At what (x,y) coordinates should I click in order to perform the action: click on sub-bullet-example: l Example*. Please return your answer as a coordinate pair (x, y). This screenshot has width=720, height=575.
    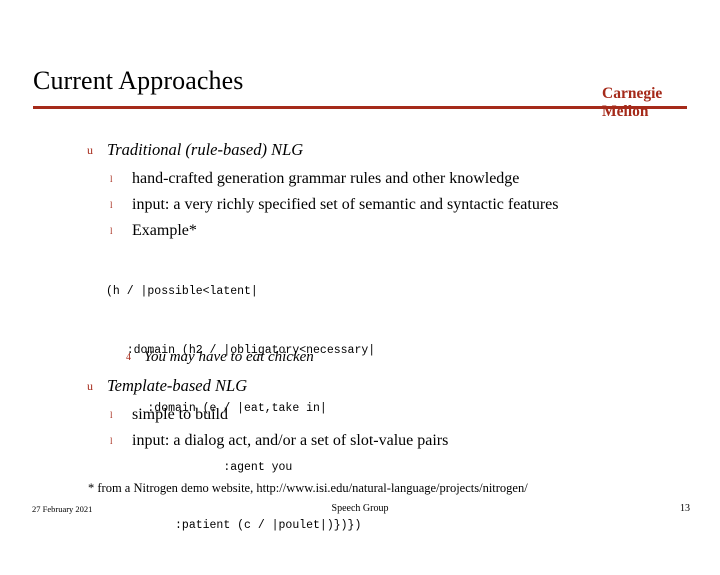
    Looking at the image, I should click on (153, 231).